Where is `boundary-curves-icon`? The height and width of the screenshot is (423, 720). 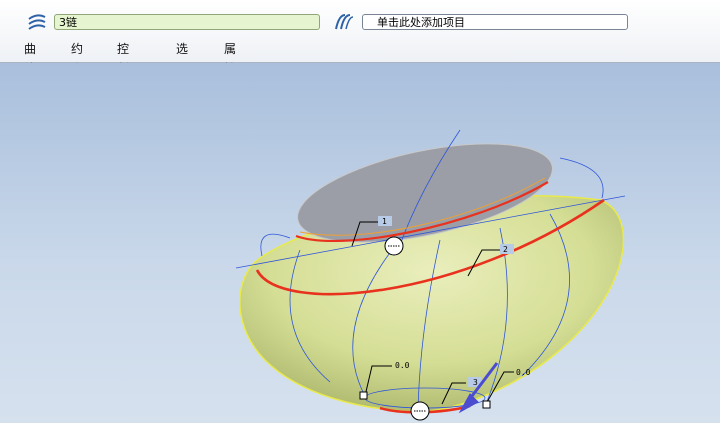 boundary-curves-icon is located at coordinates (344, 22).